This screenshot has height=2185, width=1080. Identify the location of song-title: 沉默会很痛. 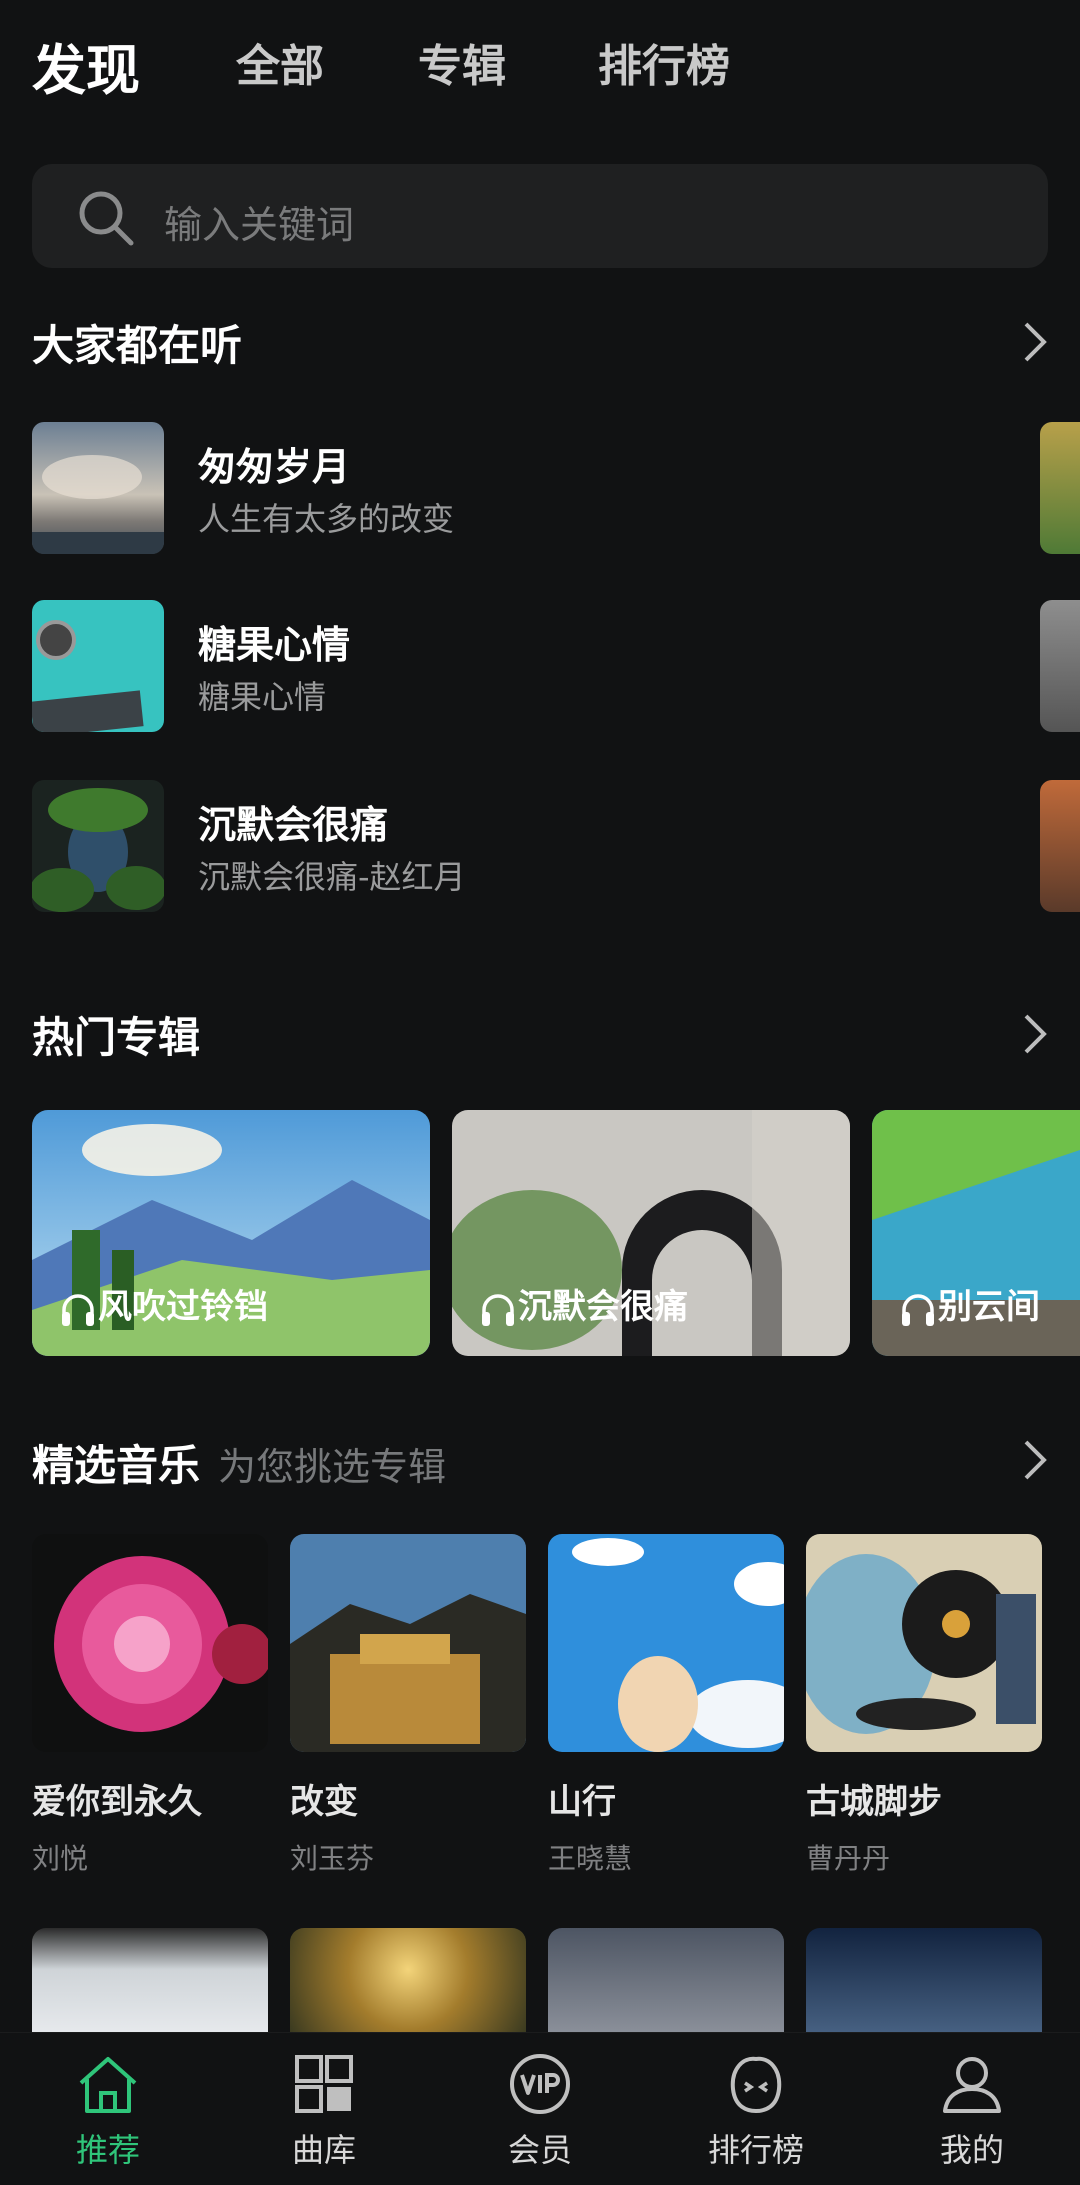
(293, 825).